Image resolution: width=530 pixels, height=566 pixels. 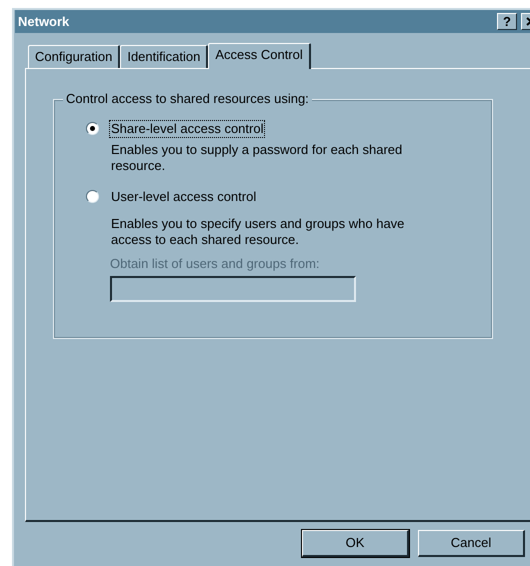 What do you see at coordinates (259, 56) in the screenshot?
I see `tab: Access Control` at bounding box center [259, 56].